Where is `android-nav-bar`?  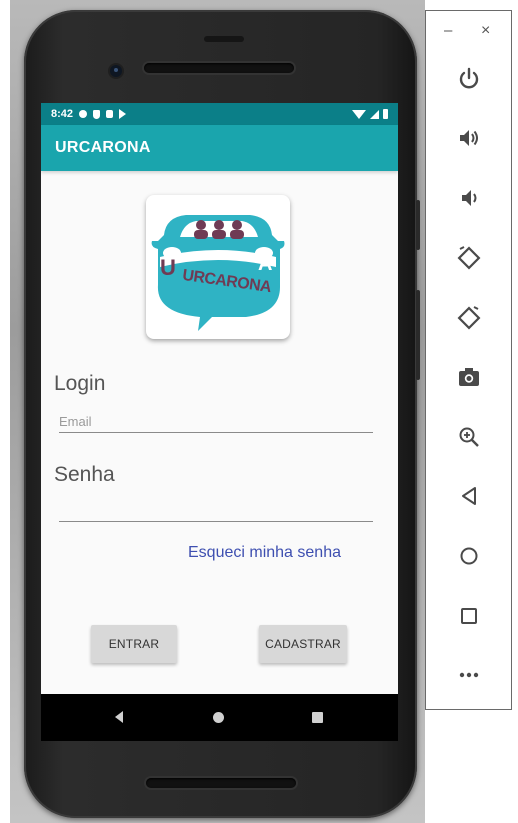
android-nav-bar is located at coordinates (219, 717).